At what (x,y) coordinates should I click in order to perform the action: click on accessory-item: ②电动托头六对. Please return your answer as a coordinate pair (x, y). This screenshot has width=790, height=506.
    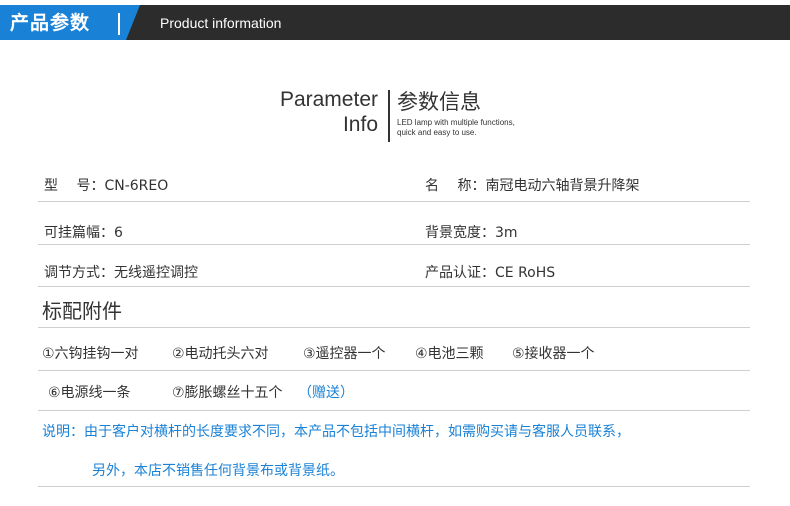
    Looking at the image, I should click on (220, 354).